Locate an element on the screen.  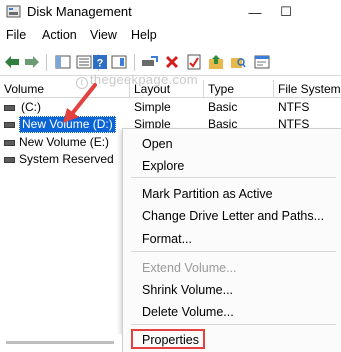
menu-help: Help is located at coordinates (144, 35).